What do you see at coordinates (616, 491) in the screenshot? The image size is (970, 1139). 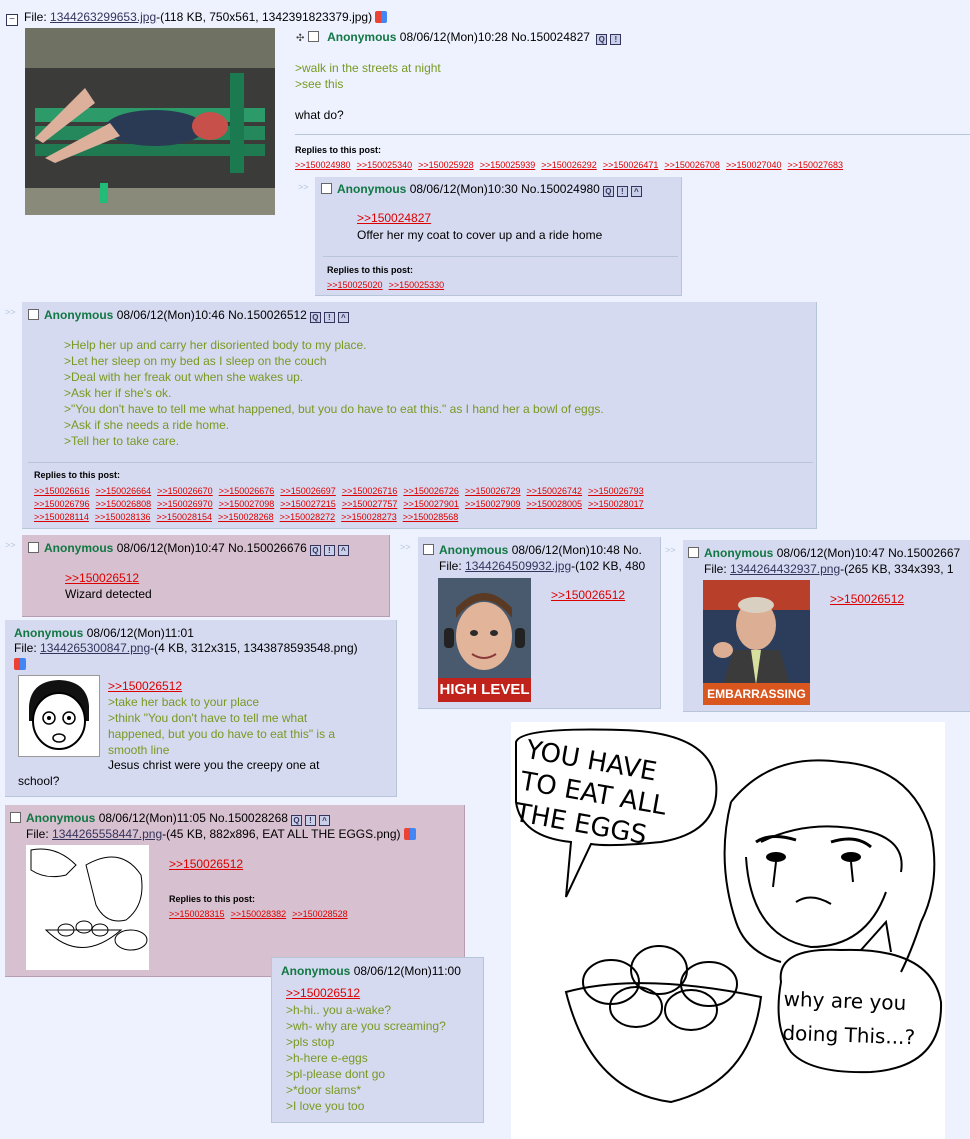 I see `backlink: >>150026793` at bounding box center [616, 491].